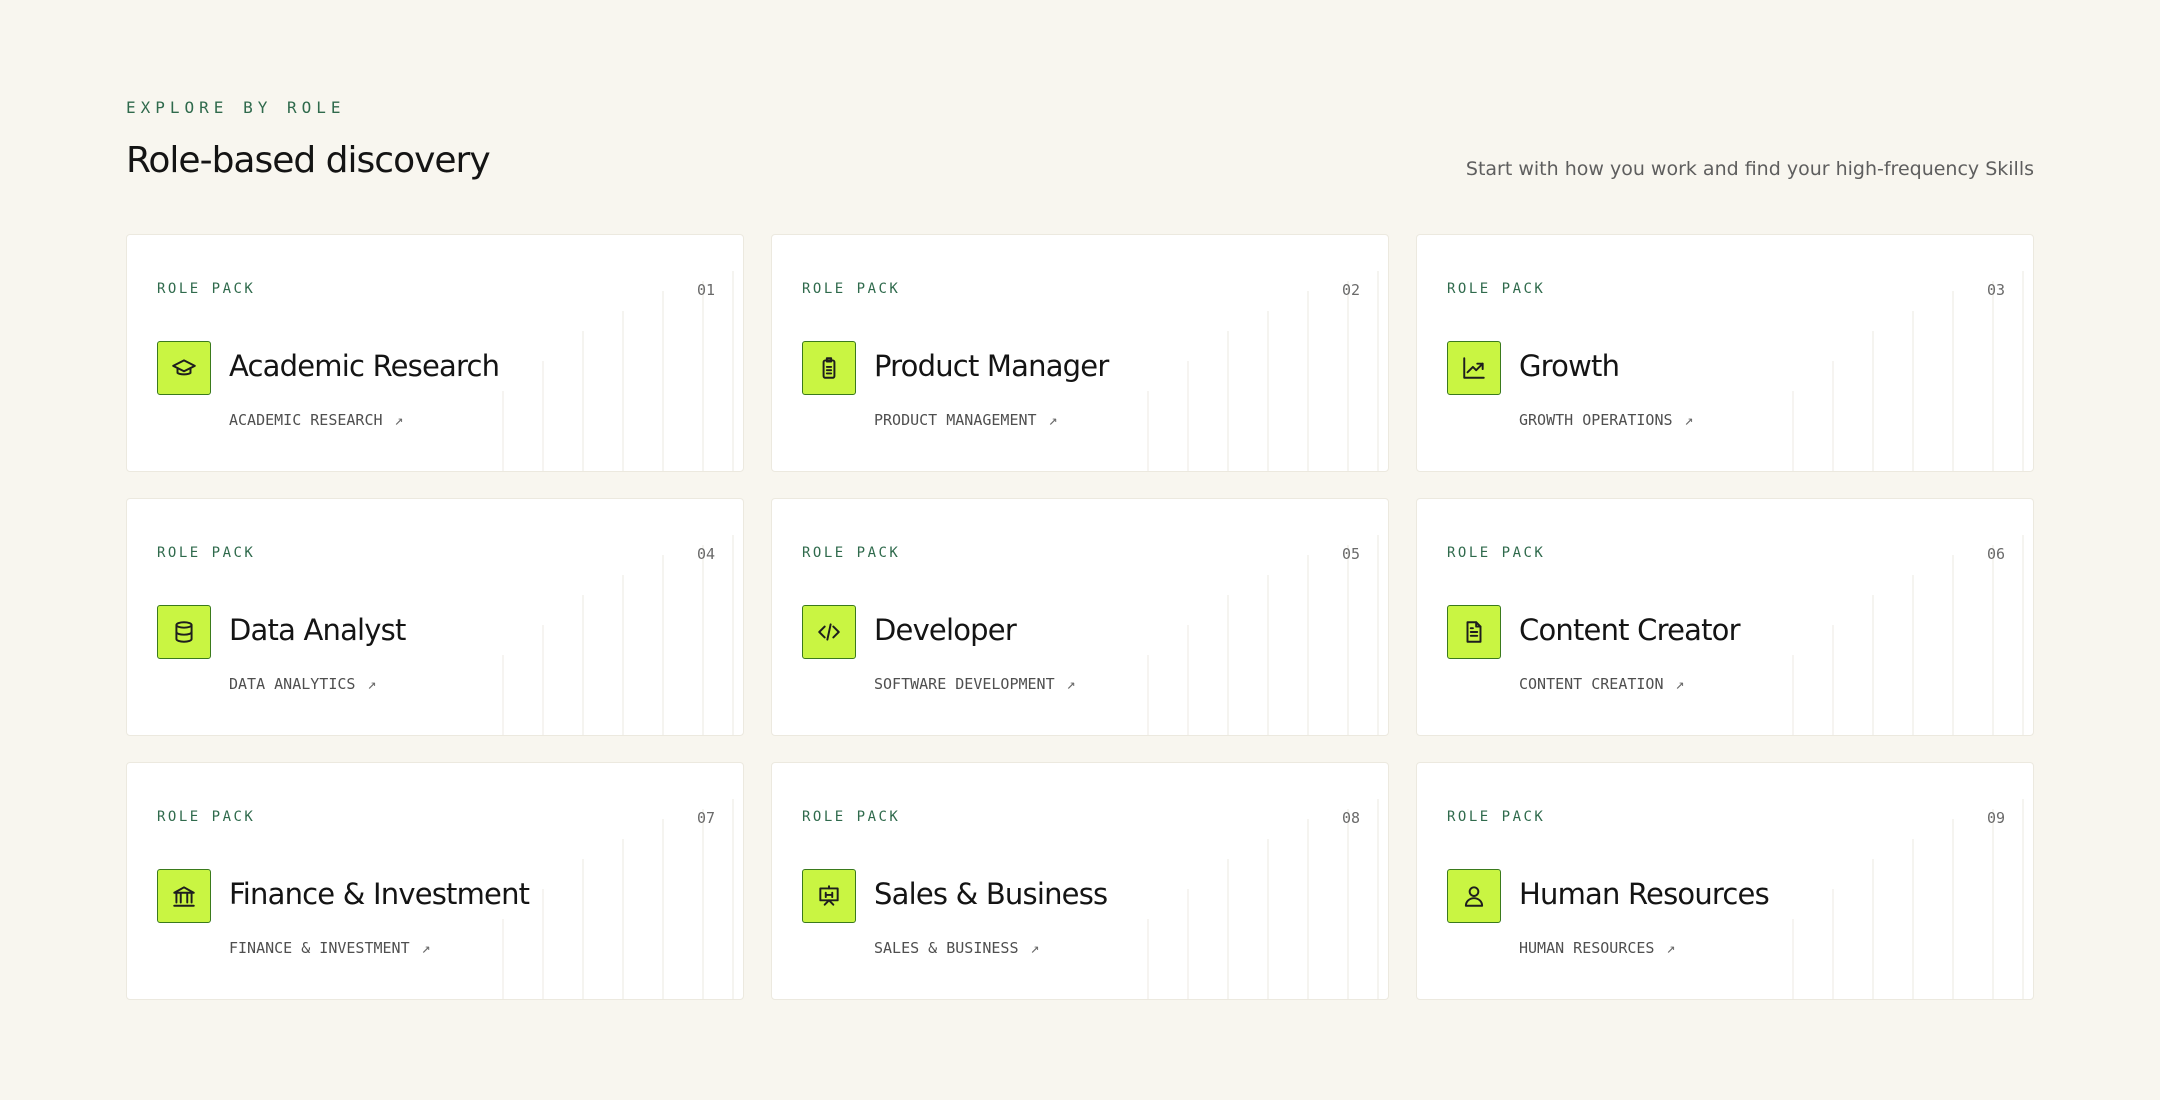  I want to click on card-number: 05, so click(1350, 554).